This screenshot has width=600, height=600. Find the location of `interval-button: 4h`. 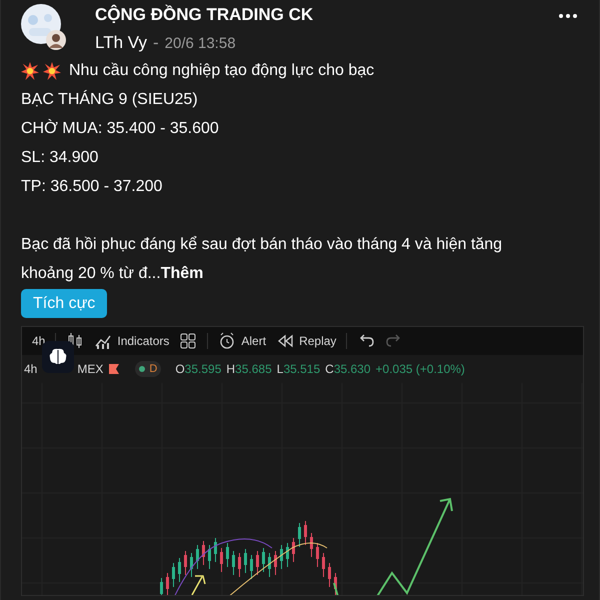

interval-button: 4h is located at coordinates (39, 341).